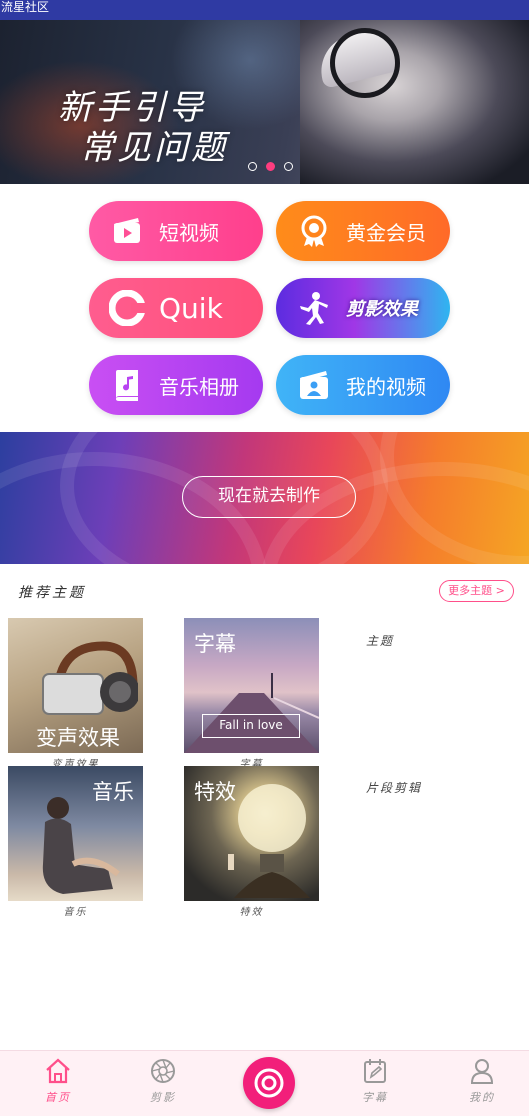 The height and width of the screenshot is (1116, 529). What do you see at coordinates (375, 1083) in the screenshot?
I see `nav-item-subtitle: 字幕` at bounding box center [375, 1083].